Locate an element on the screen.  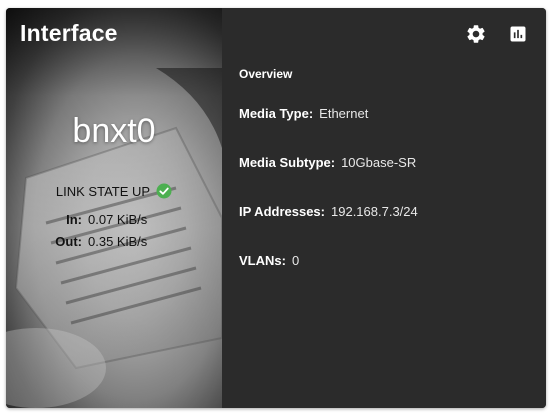
media-type-value: Ethernet is located at coordinates (344, 113).